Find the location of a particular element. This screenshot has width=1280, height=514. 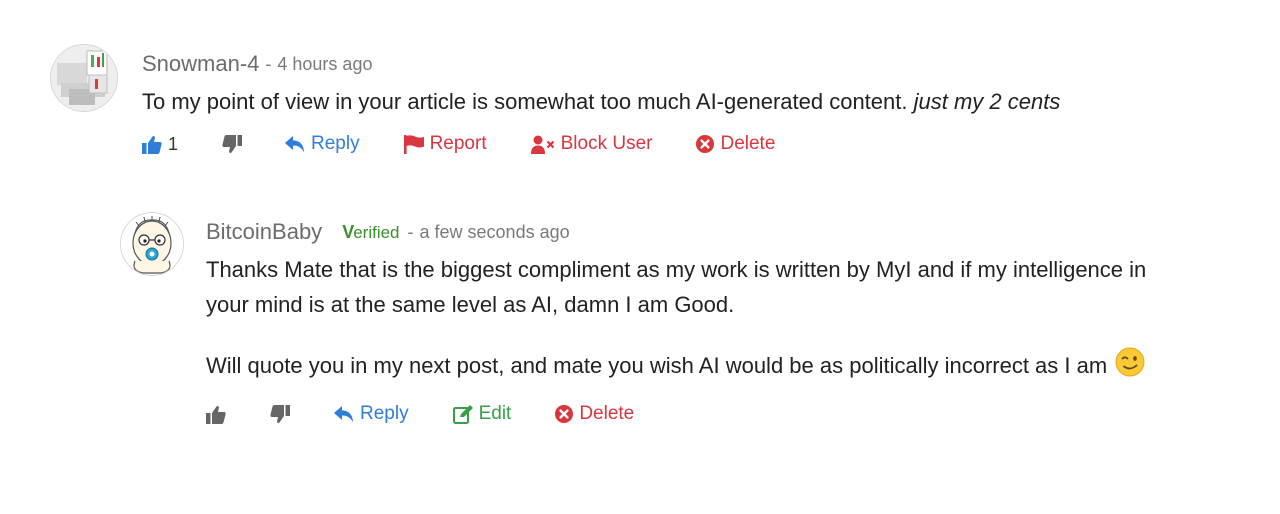

like-count: 1 is located at coordinates (173, 143).